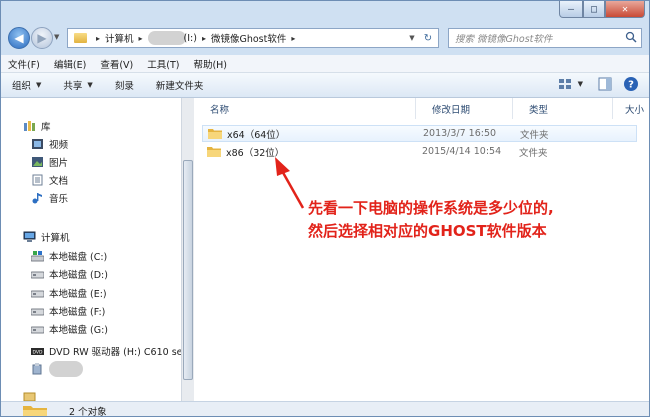  Describe the element at coordinates (431, 220) in the screenshot. I see `annotation-text: 先看一下电脑的操作系统是多少位的, 然后选择相对应的GHOST软件版本` at that location.